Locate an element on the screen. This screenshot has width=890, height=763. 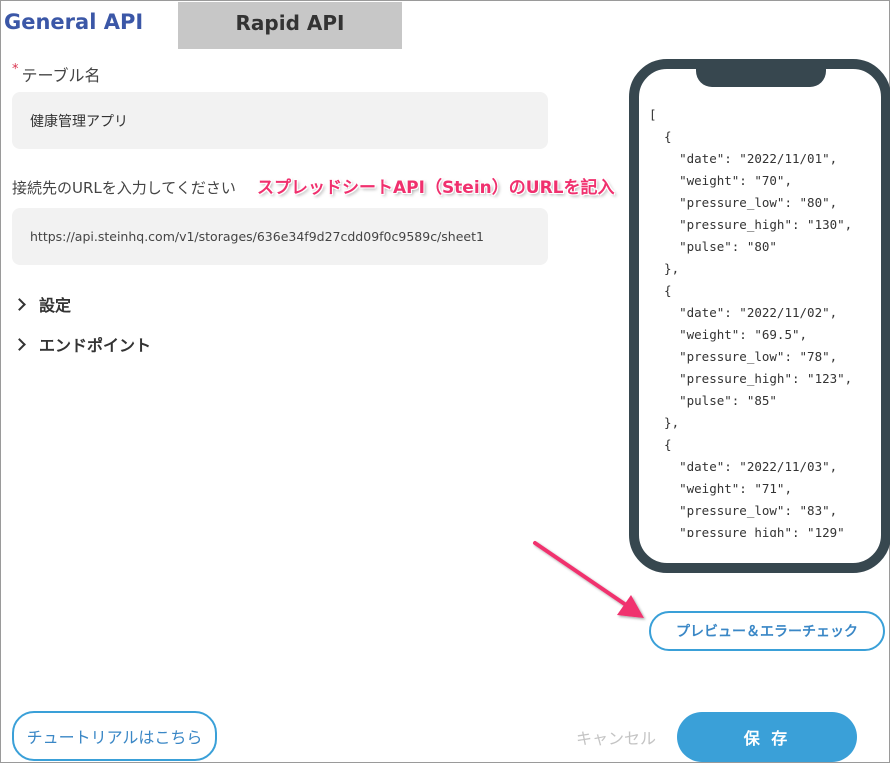
phone-notch is located at coordinates (761, 78).